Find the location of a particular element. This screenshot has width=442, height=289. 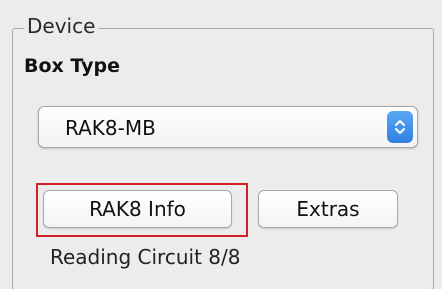

status-text: Reading Circuit 8/8 is located at coordinates (145, 257).